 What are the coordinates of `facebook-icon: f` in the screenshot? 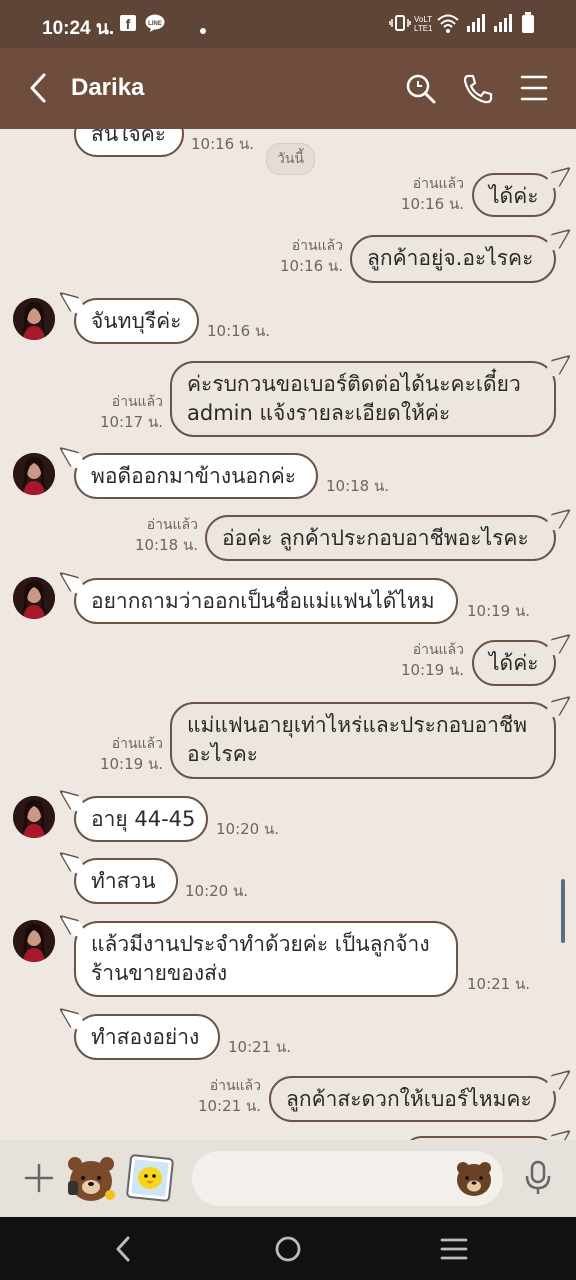 It's located at (128, 25).